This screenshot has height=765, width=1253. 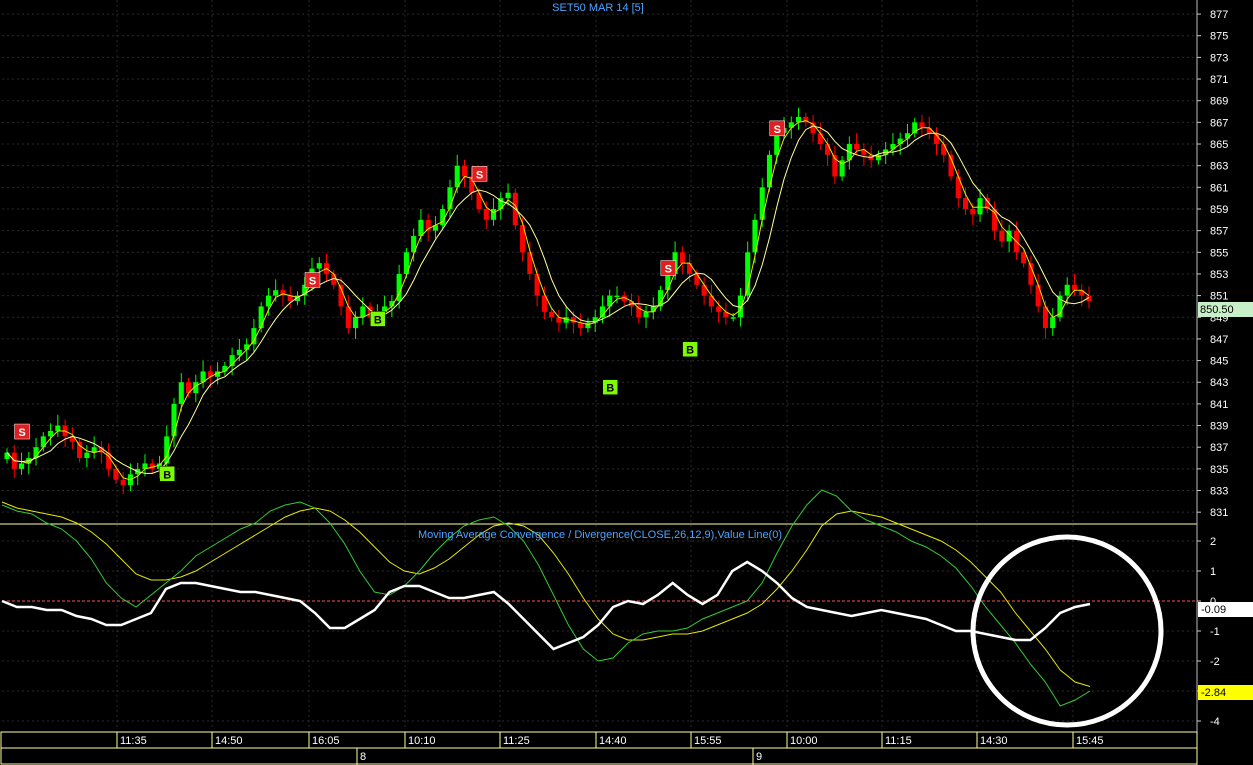 I want to click on price-tick-label: 863, so click(x=1219, y=167).